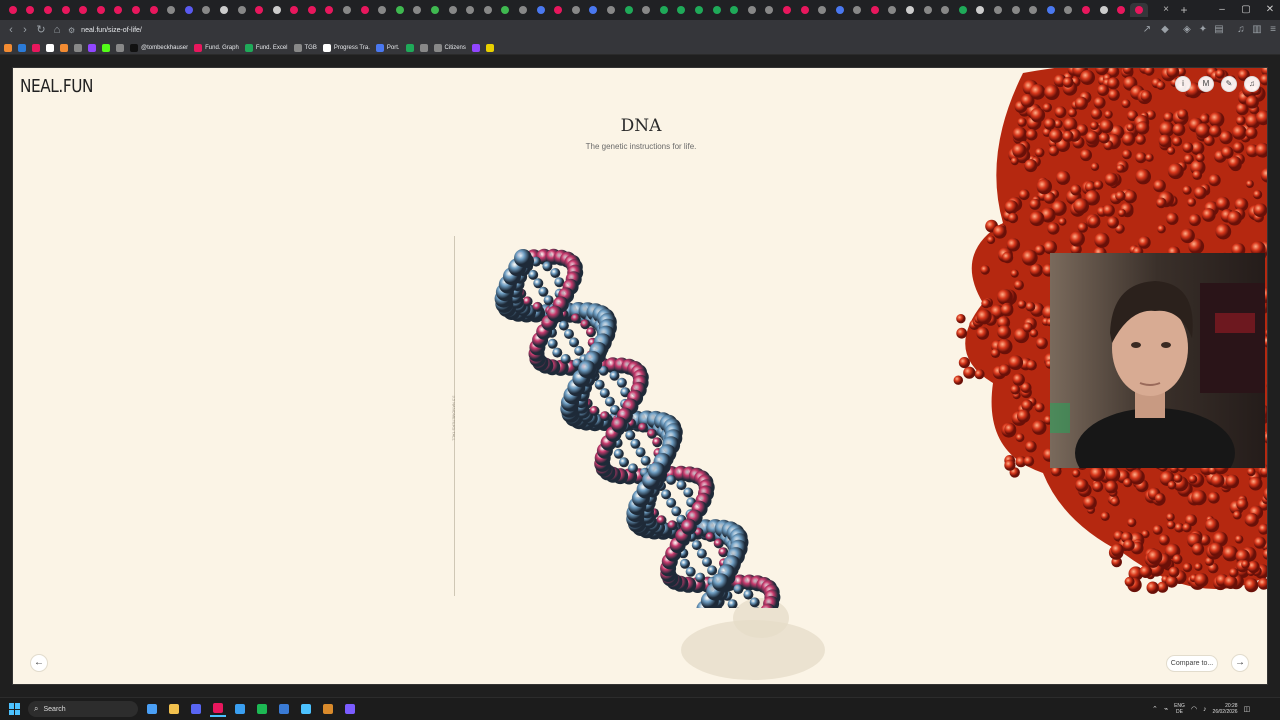 The width and height of the screenshot is (1280, 720). I want to click on window-maximize-button: ▢, so click(1246, 10).